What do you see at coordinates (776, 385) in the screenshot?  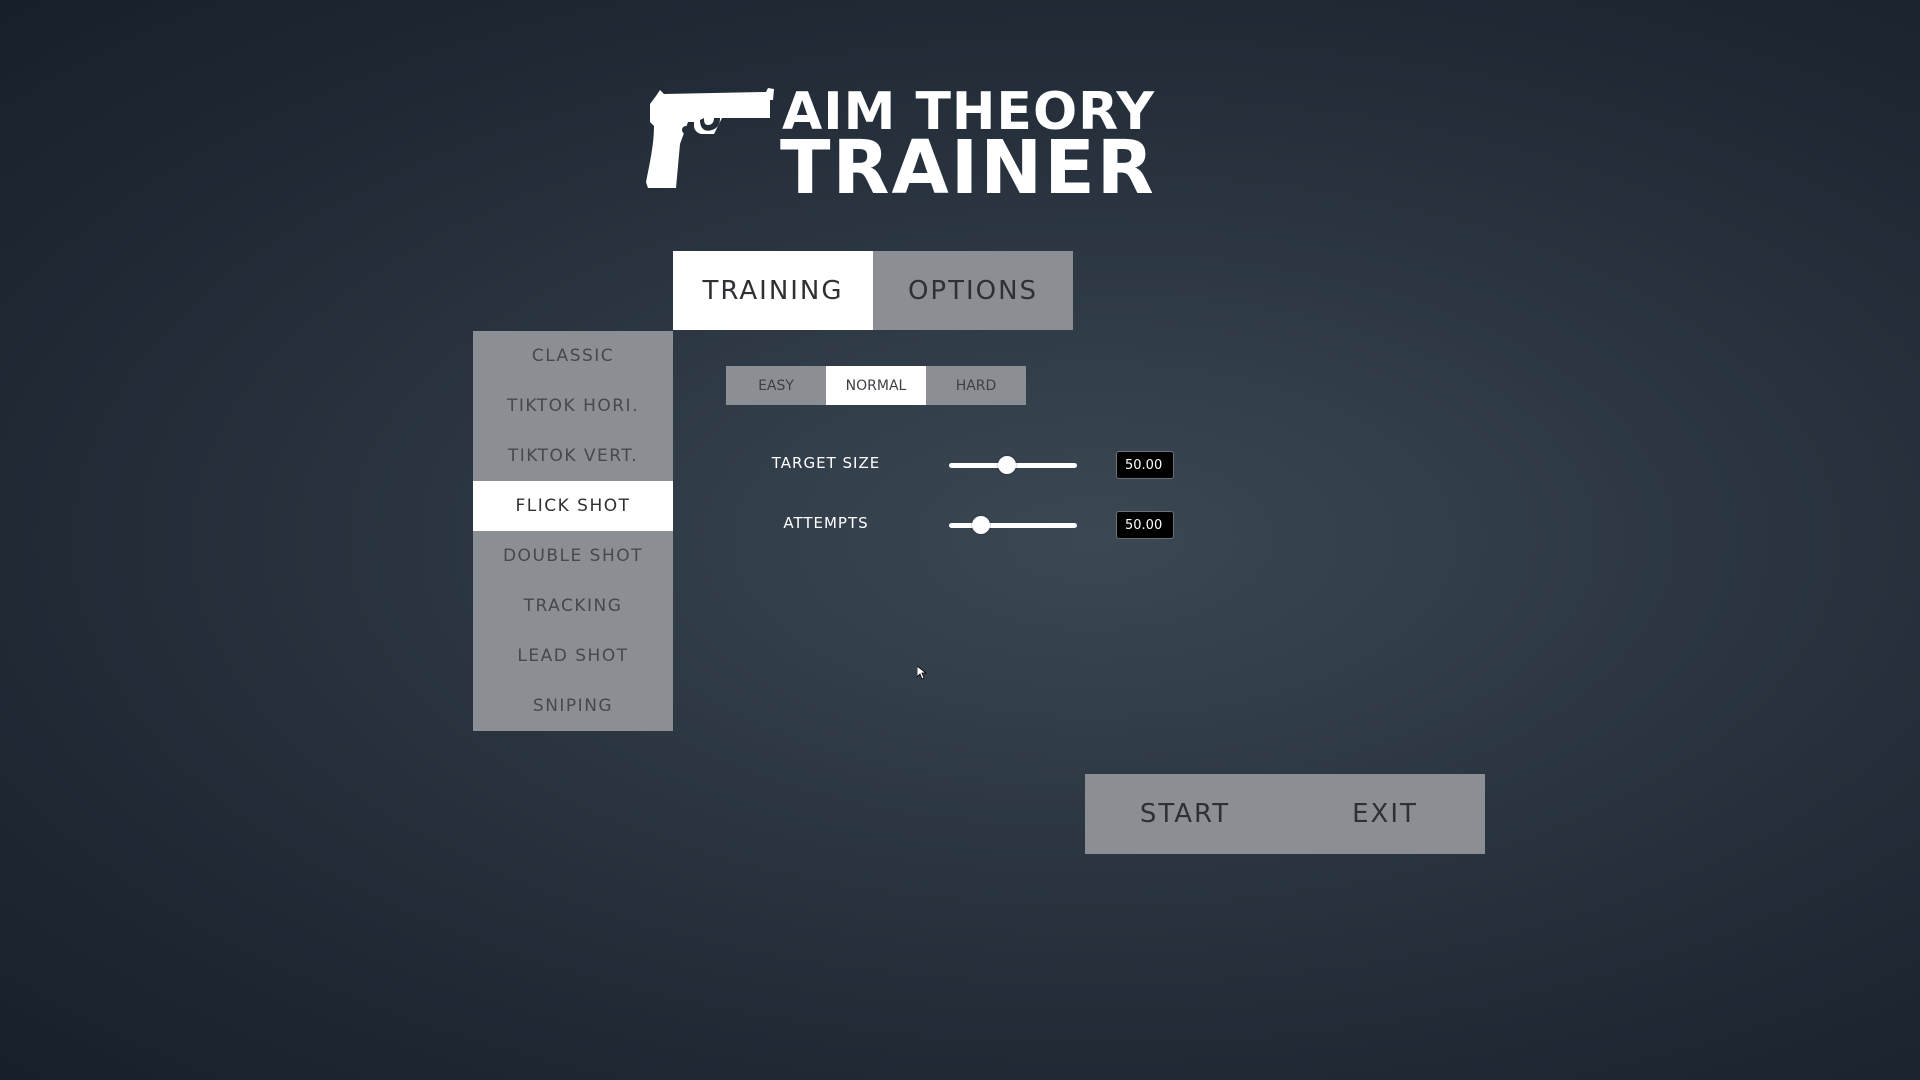 I see `difficulty-easy-button: EASY` at bounding box center [776, 385].